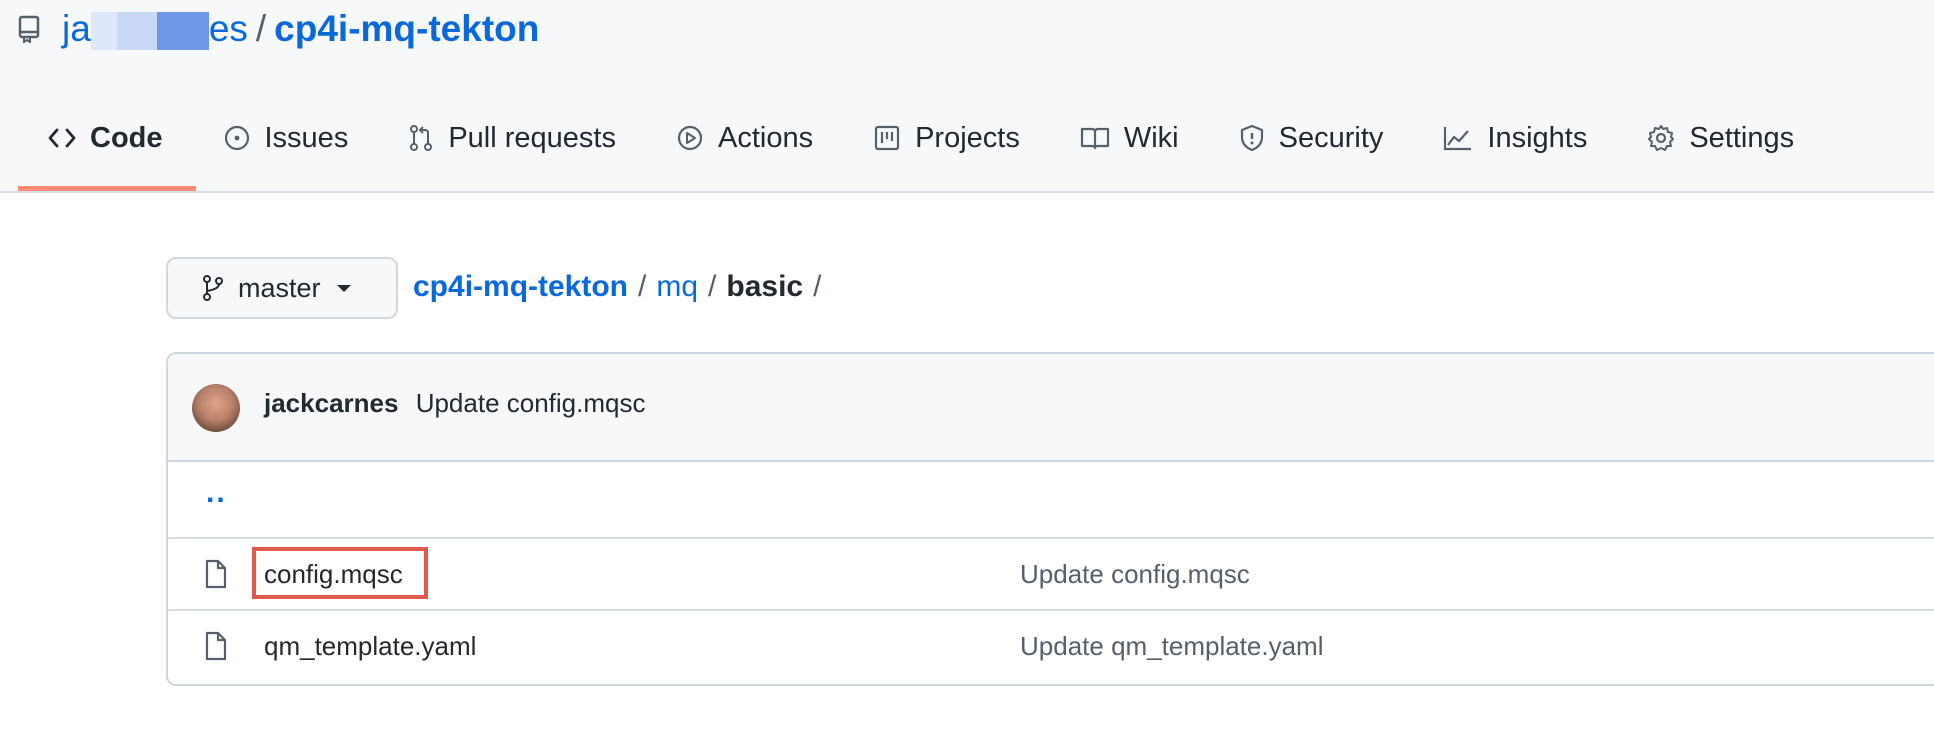  I want to click on tab-pull-requests: Pull requests, so click(512, 138).